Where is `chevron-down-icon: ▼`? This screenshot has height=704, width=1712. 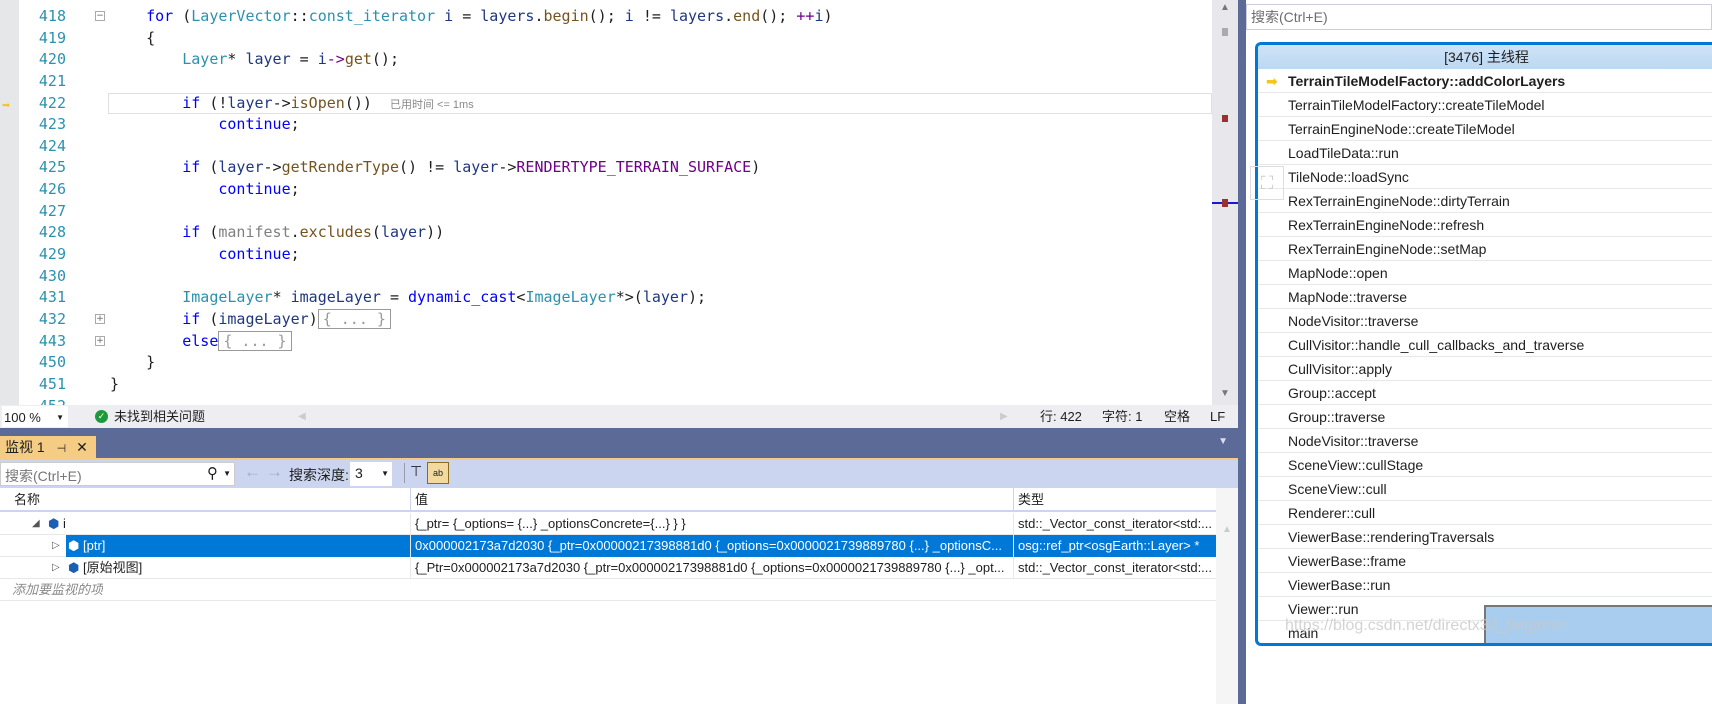 chevron-down-icon: ▼ is located at coordinates (227, 473).